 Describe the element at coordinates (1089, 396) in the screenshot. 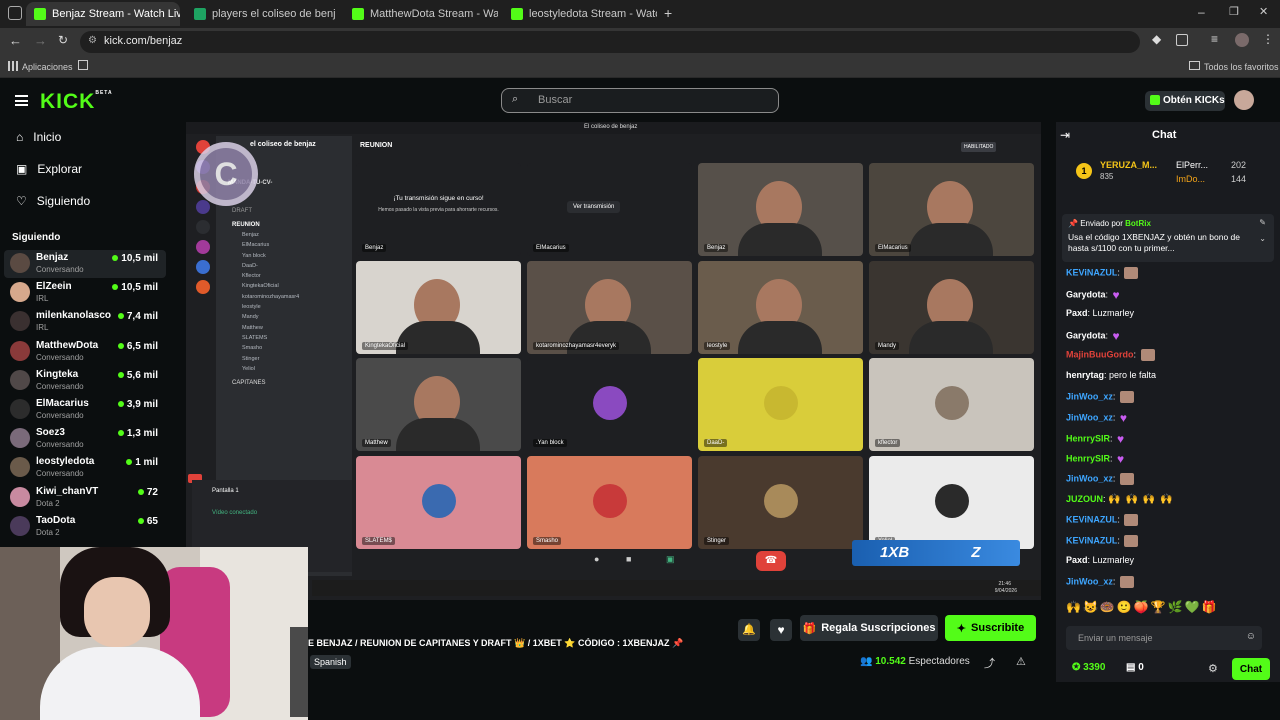

I see `chat-username: JinWoo_xz` at that location.